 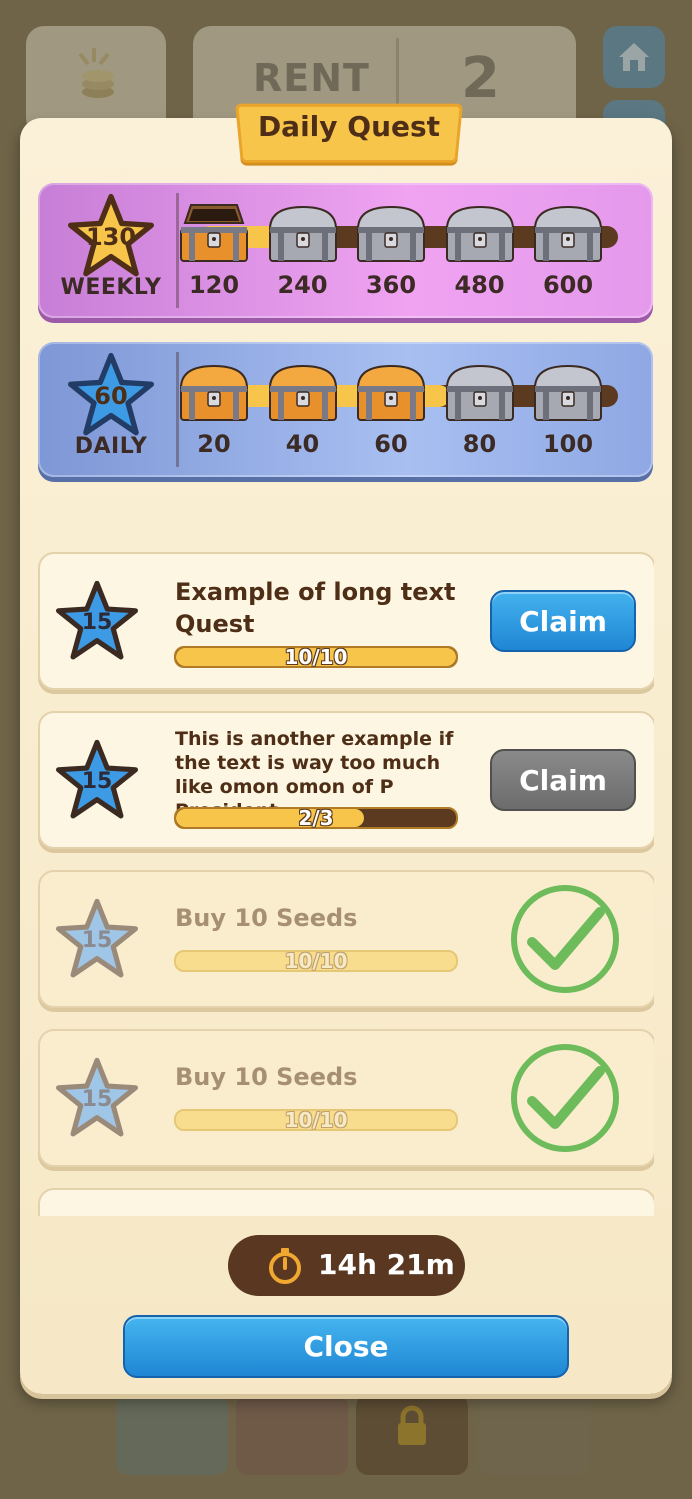 I want to click on chest-open-icon, so click(x=214, y=233).